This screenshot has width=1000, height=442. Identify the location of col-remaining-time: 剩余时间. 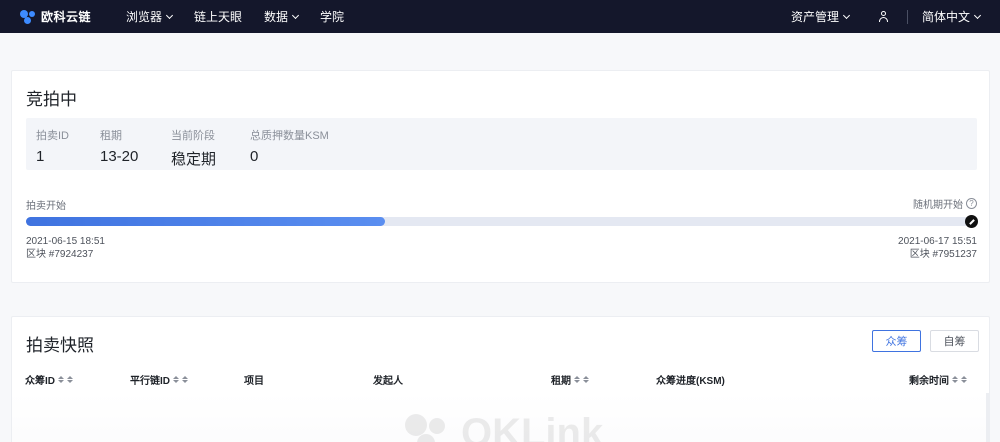
(938, 379).